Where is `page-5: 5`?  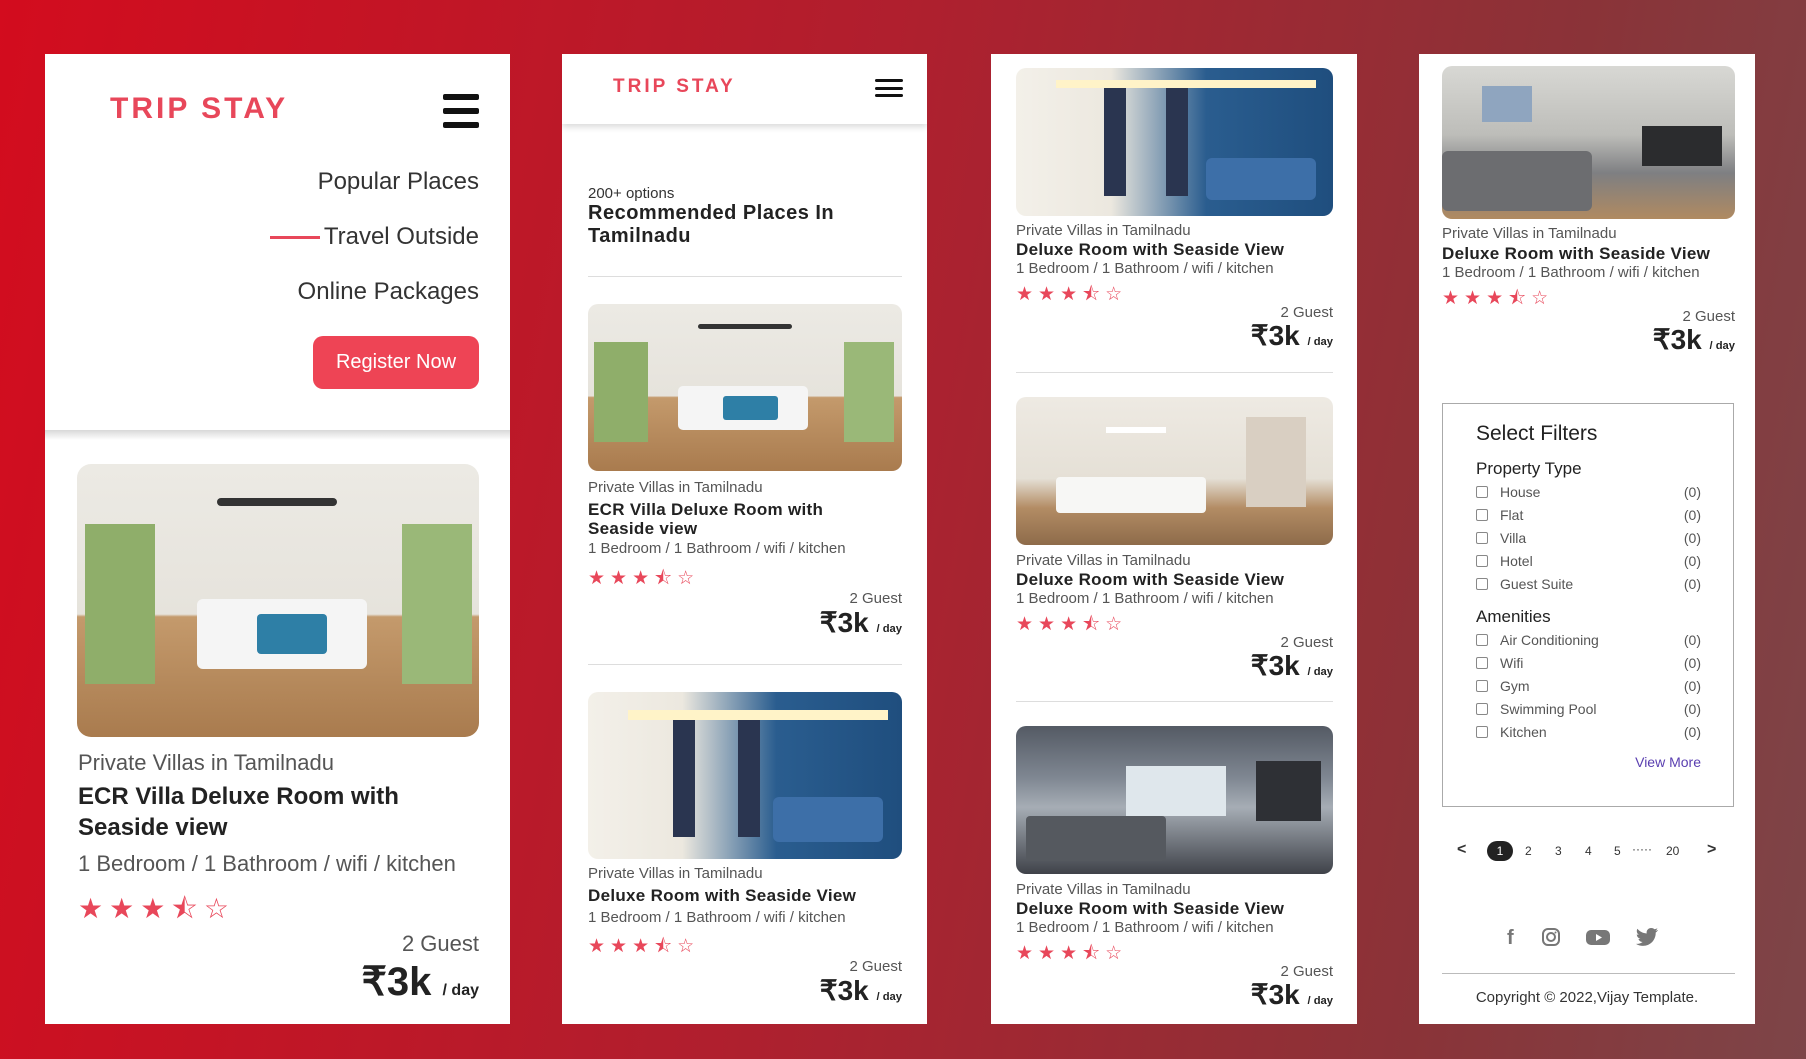 page-5: 5 is located at coordinates (1617, 851).